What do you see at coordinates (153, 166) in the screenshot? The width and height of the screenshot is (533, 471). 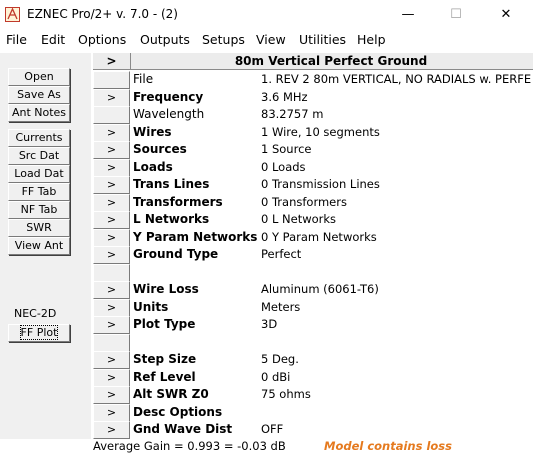 I see `row-label: Loads` at bounding box center [153, 166].